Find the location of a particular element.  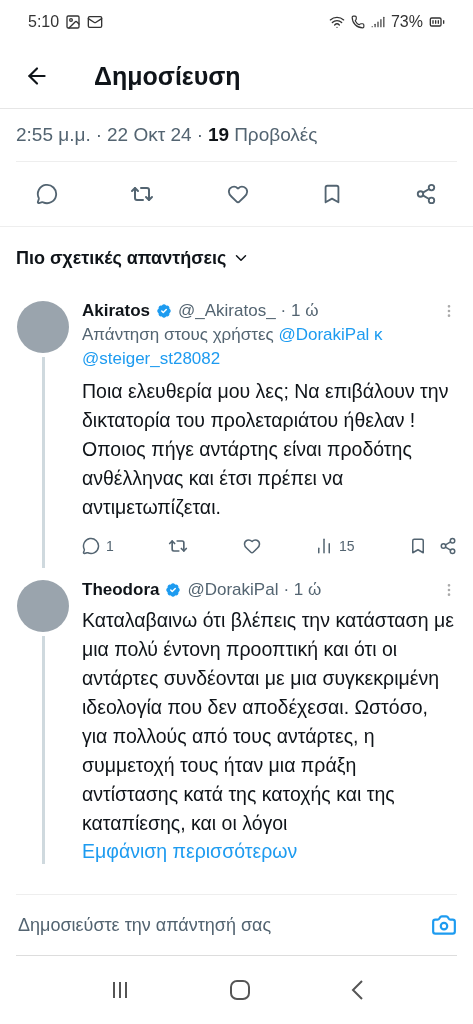

signal-icon is located at coordinates (377, 22).